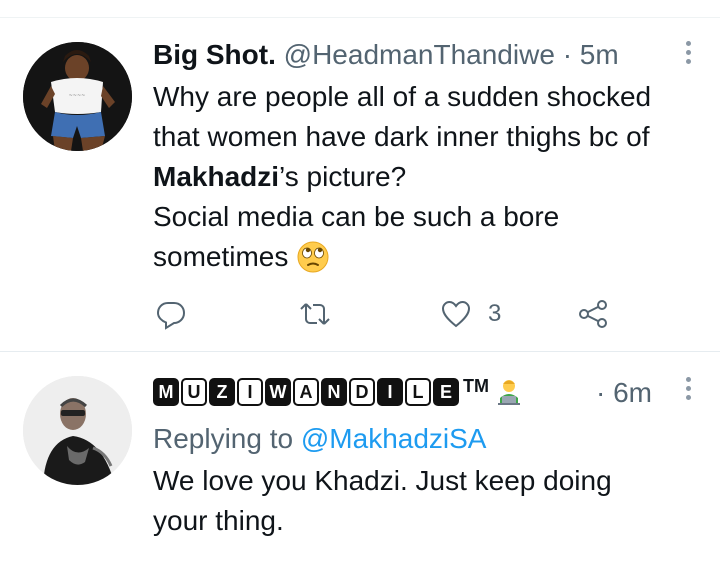  I want to click on avatar-image: ~~~~, so click(77, 96).